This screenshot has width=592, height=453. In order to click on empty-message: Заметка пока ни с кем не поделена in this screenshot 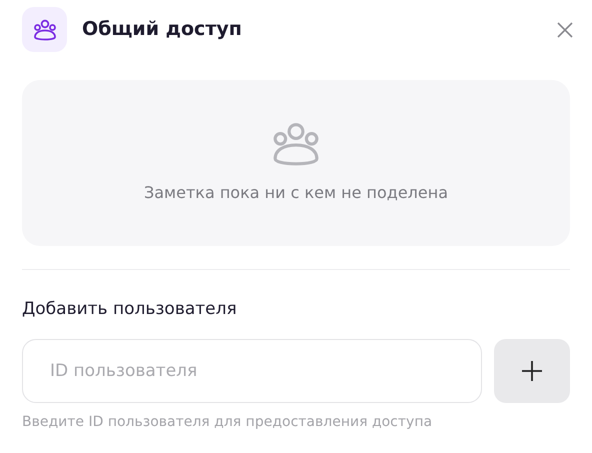, I will do `click(296, 193)`.